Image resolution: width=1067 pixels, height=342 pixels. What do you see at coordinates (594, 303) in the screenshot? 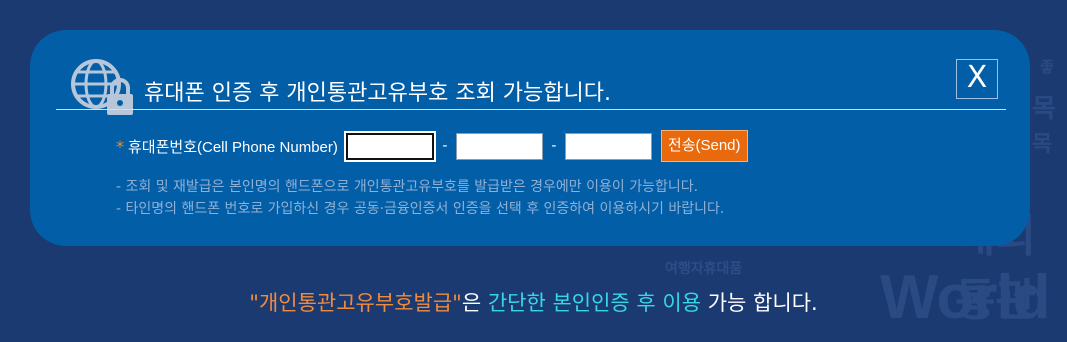
I see `tagline-highlight: 간단한 본인인증 후 이용` at bounding box center [594, 303].